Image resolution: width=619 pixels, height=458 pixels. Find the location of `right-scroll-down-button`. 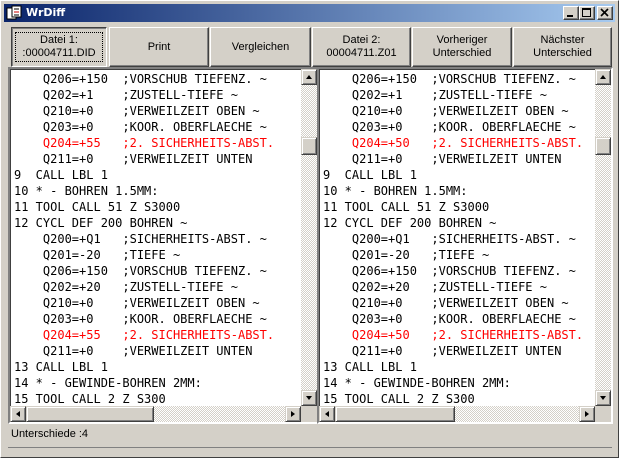

right-scroll-down-button is located at coordinates (603, 398).